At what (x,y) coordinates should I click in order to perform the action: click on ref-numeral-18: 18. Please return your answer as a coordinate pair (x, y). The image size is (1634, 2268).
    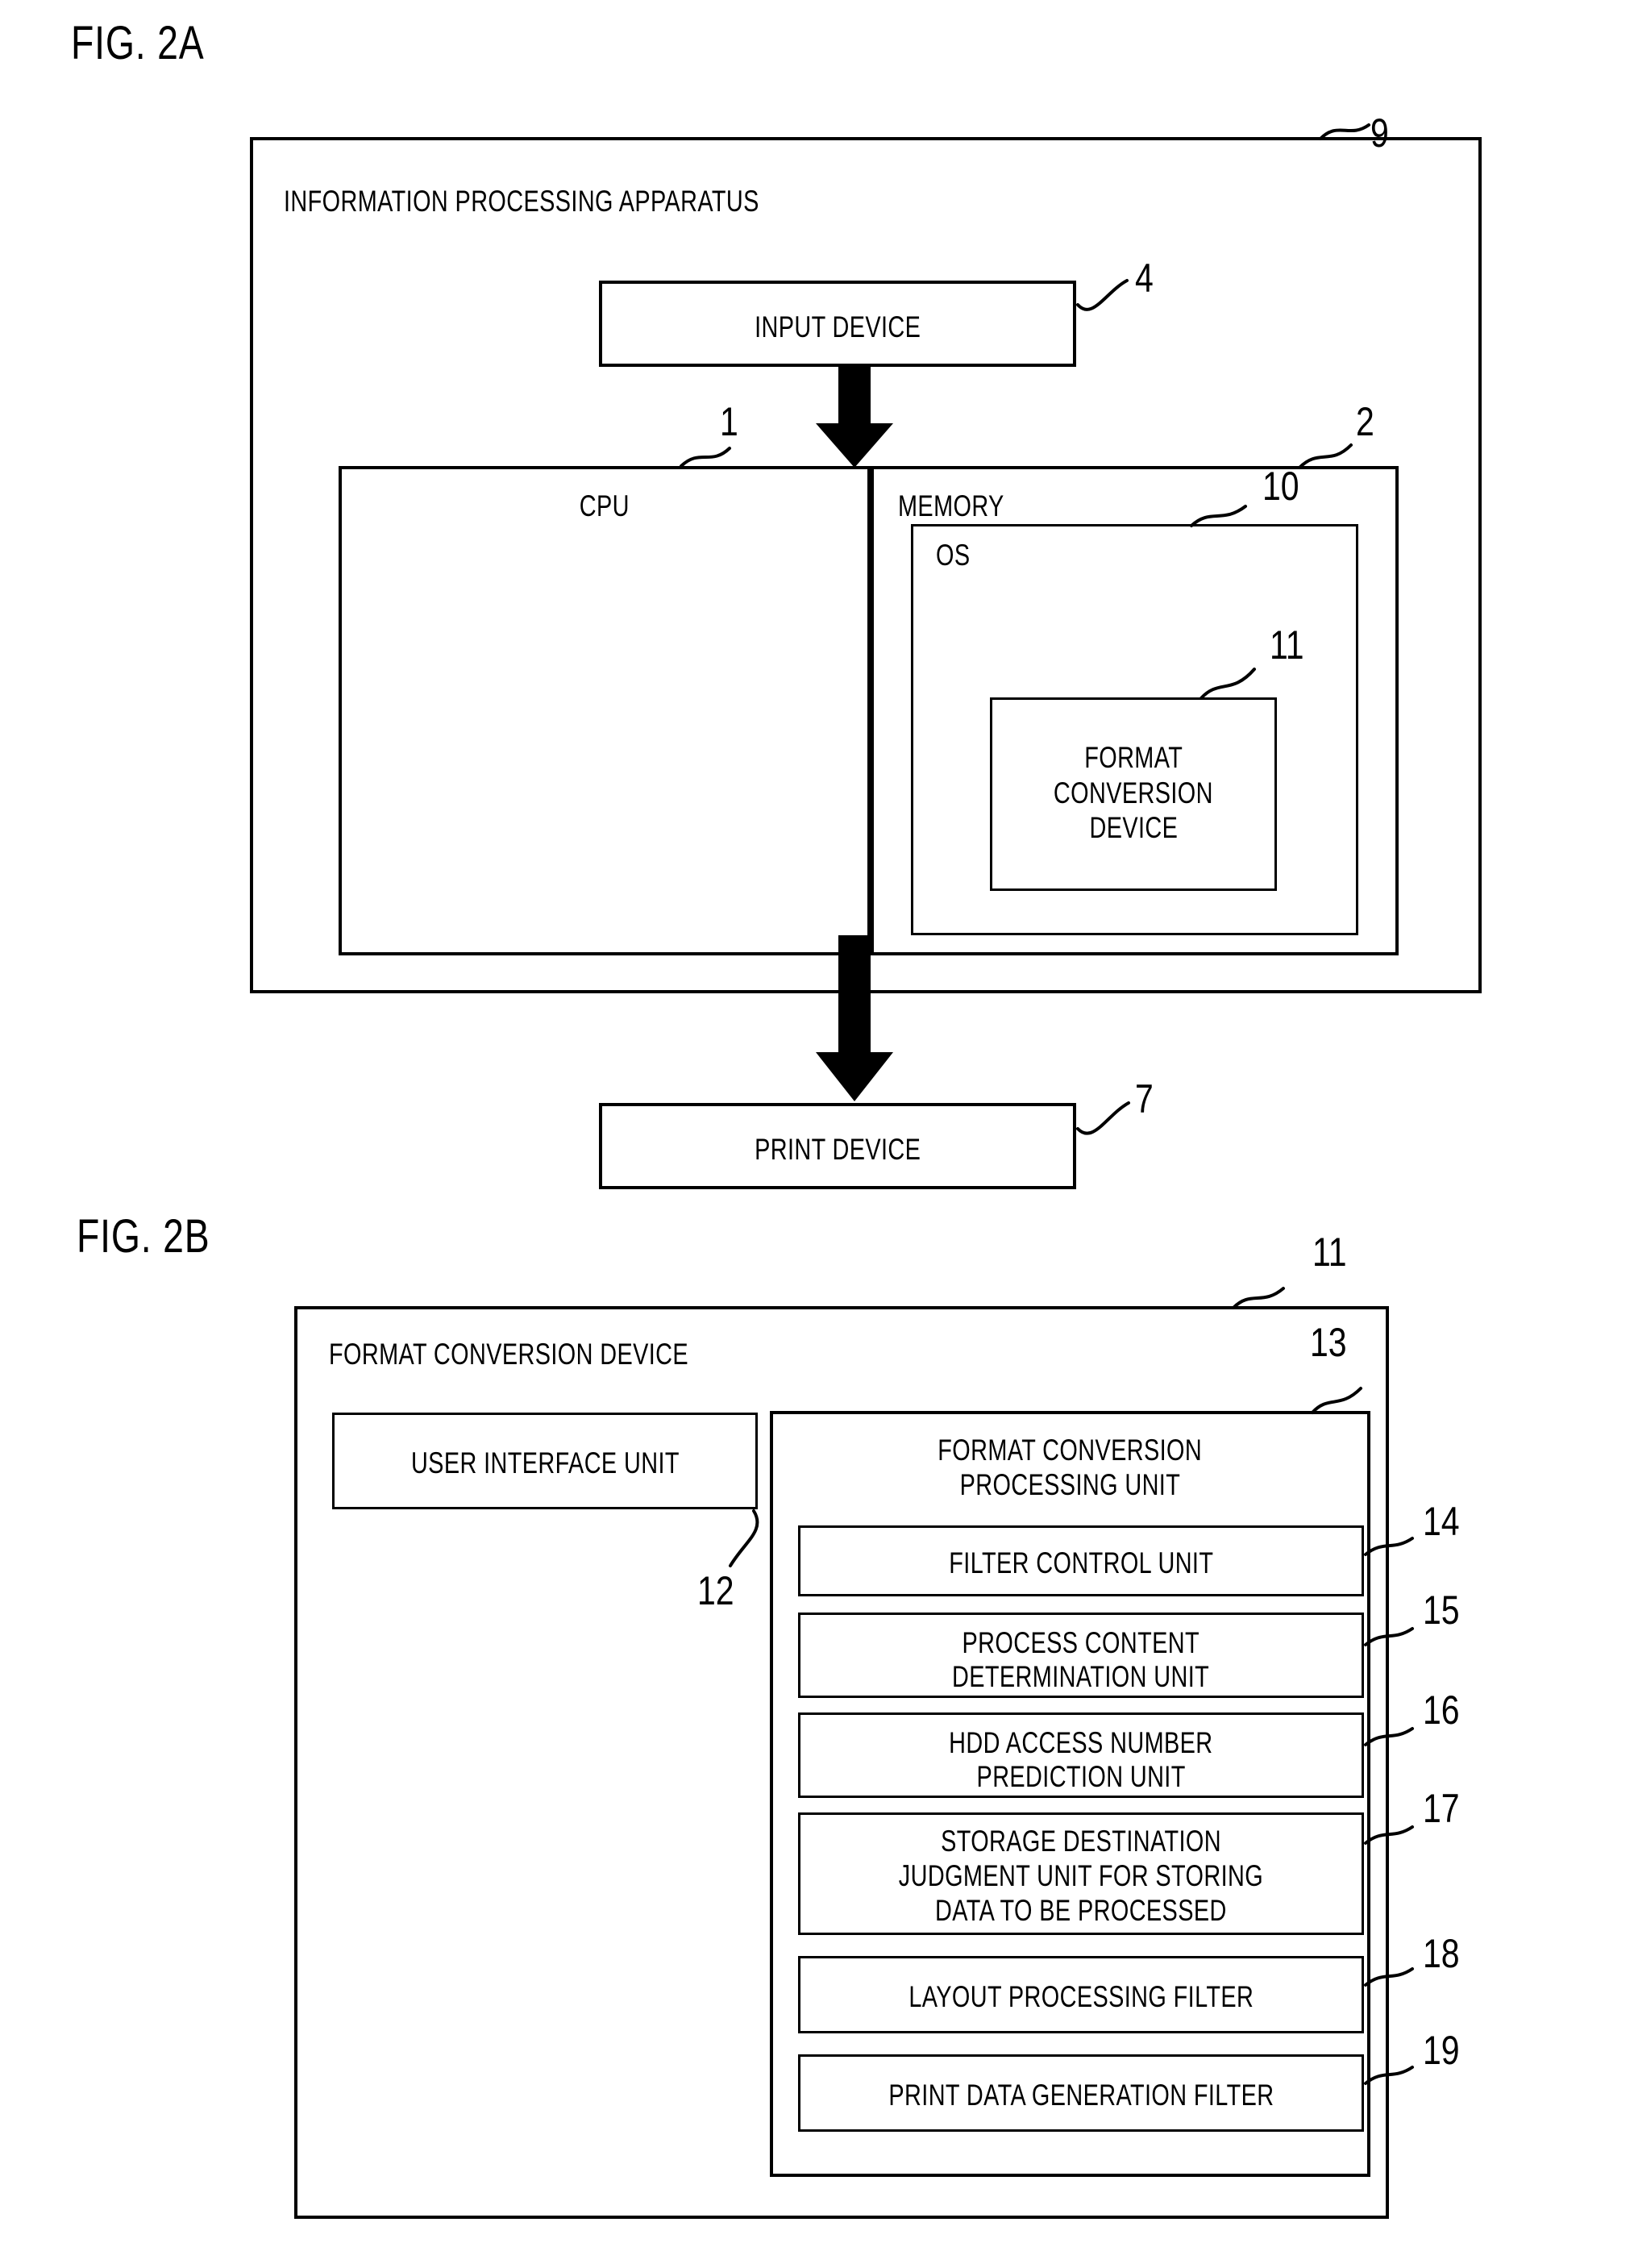
    Looking at the image, I should click on (1442, 1953).